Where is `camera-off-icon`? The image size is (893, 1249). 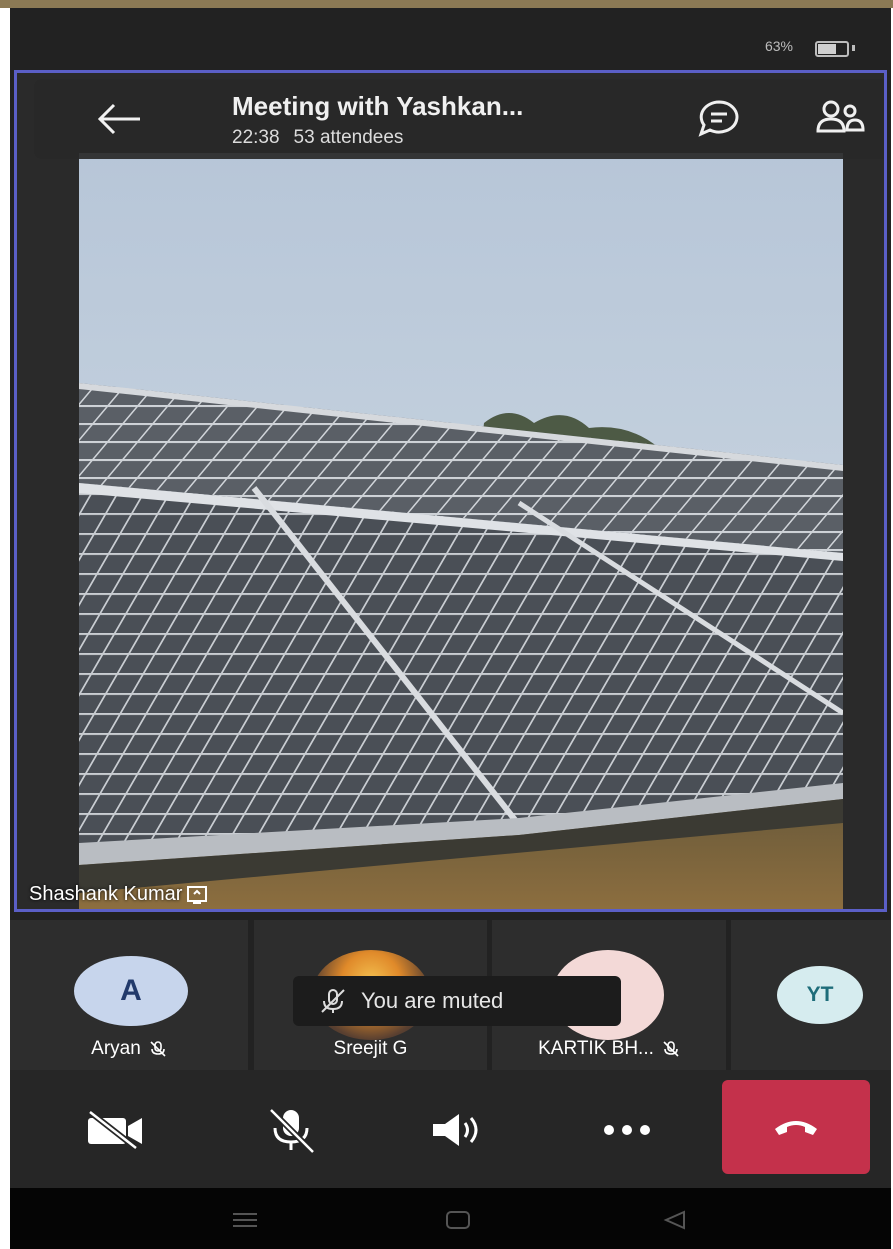 camera-off-icon is located at coordinates (115, 1130).